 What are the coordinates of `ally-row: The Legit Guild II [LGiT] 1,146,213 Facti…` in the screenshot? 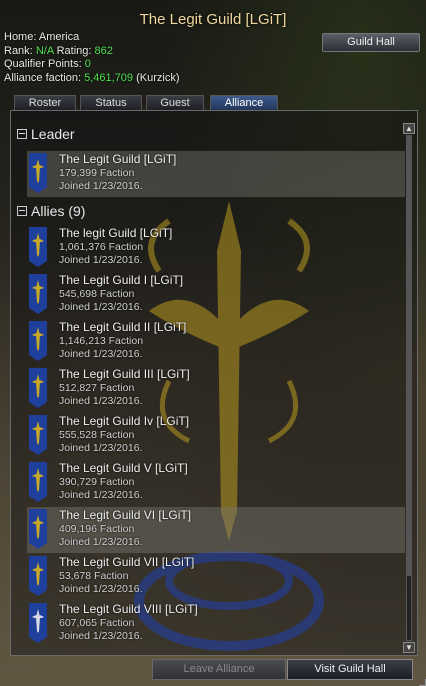 It's located at (216, 342).